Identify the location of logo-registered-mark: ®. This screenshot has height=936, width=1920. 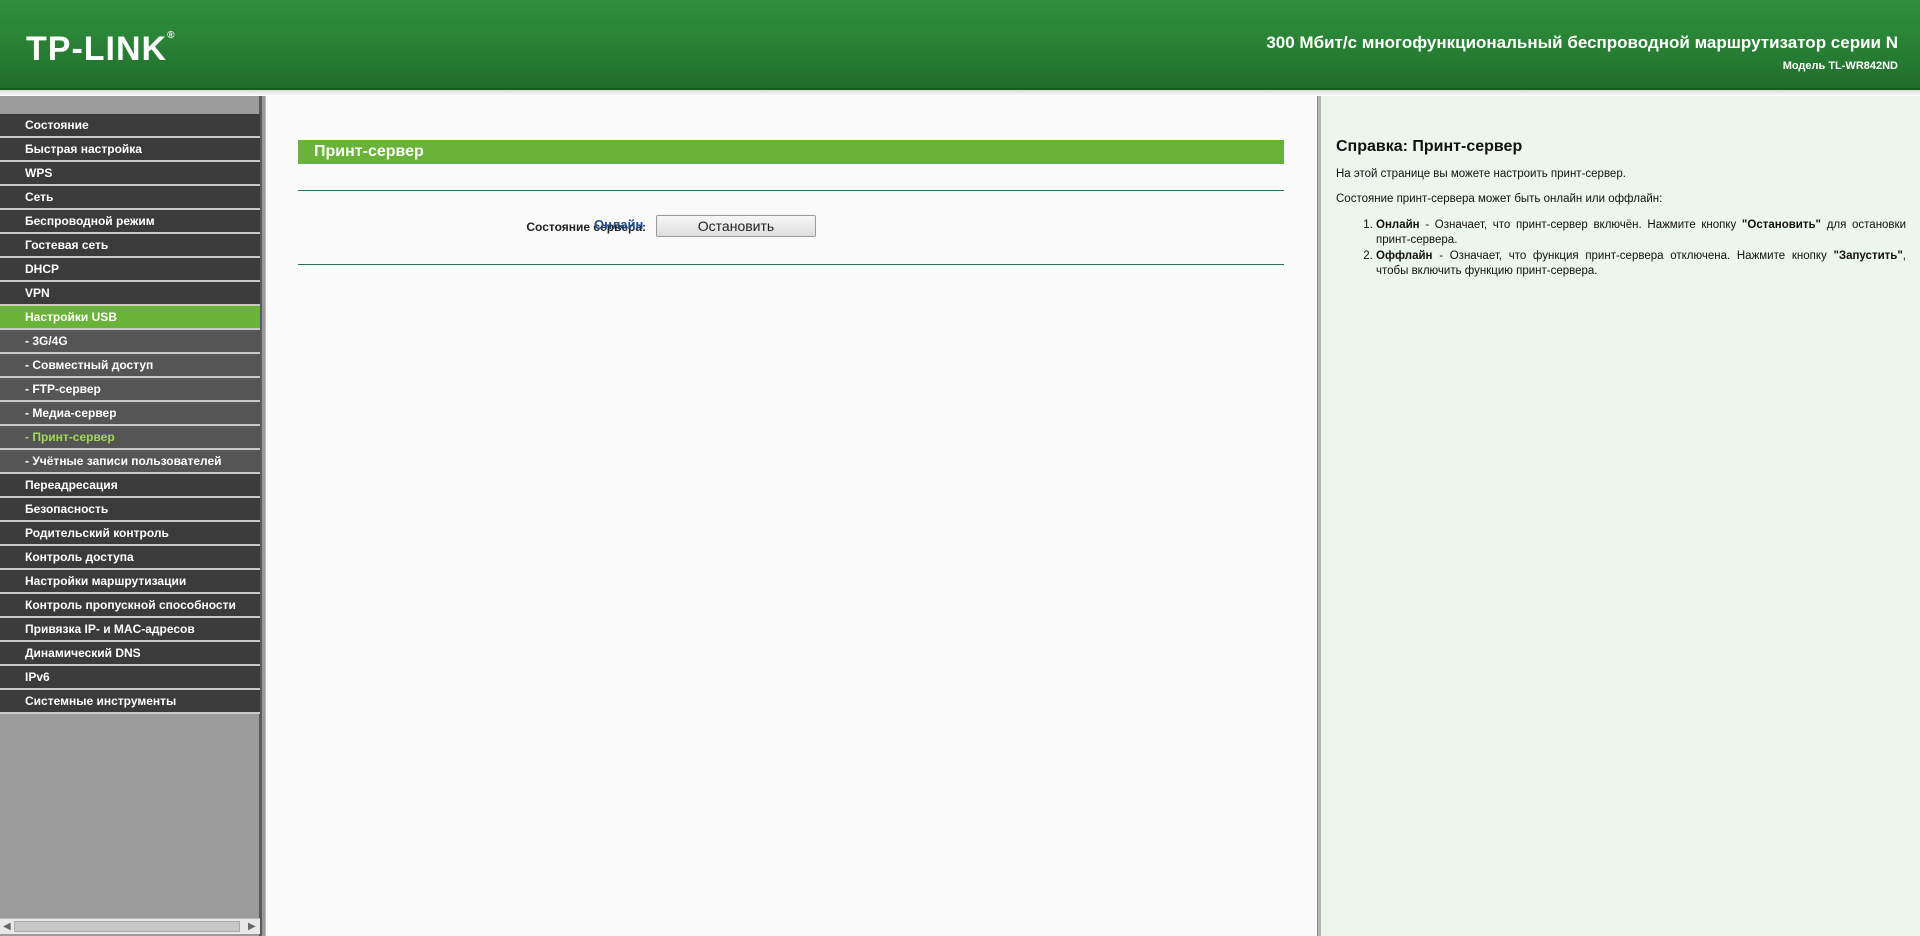
(171, 35).